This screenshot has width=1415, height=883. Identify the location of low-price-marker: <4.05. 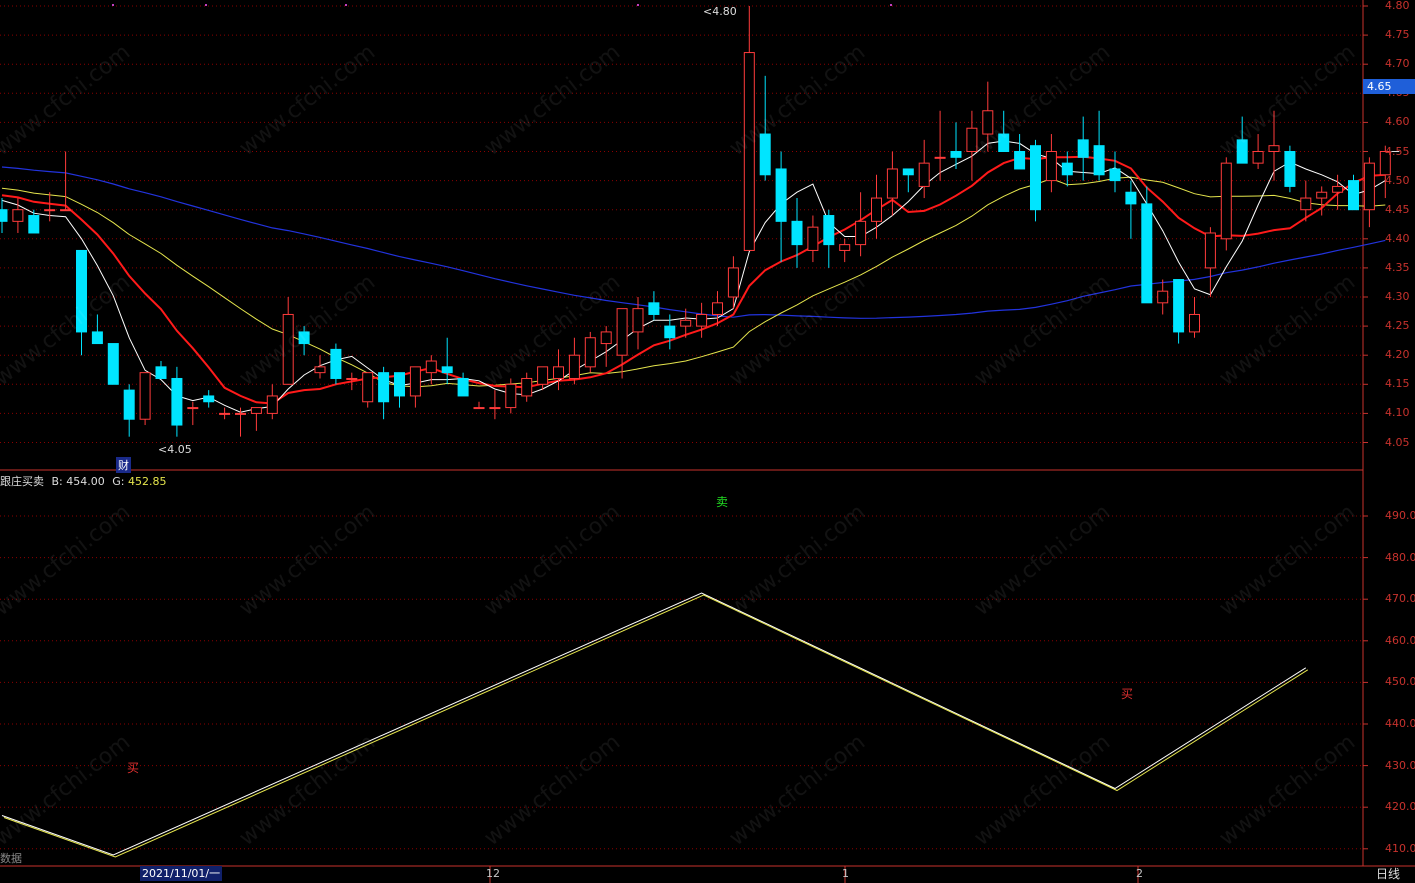
(175, 449).